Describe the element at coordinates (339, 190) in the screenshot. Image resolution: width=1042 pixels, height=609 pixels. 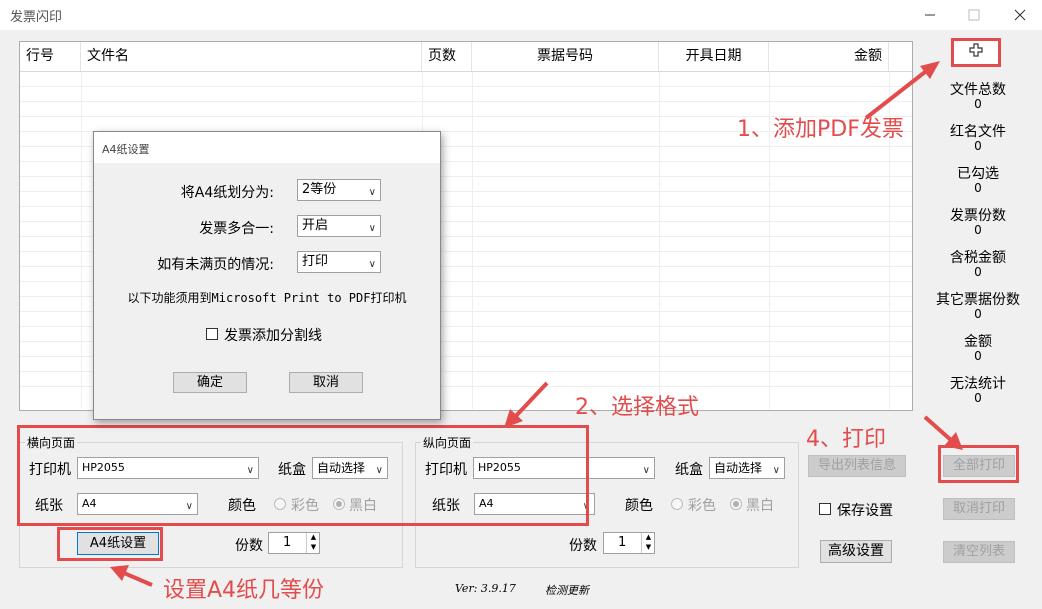
I see `split-select: 2等份 ∨` at that location.